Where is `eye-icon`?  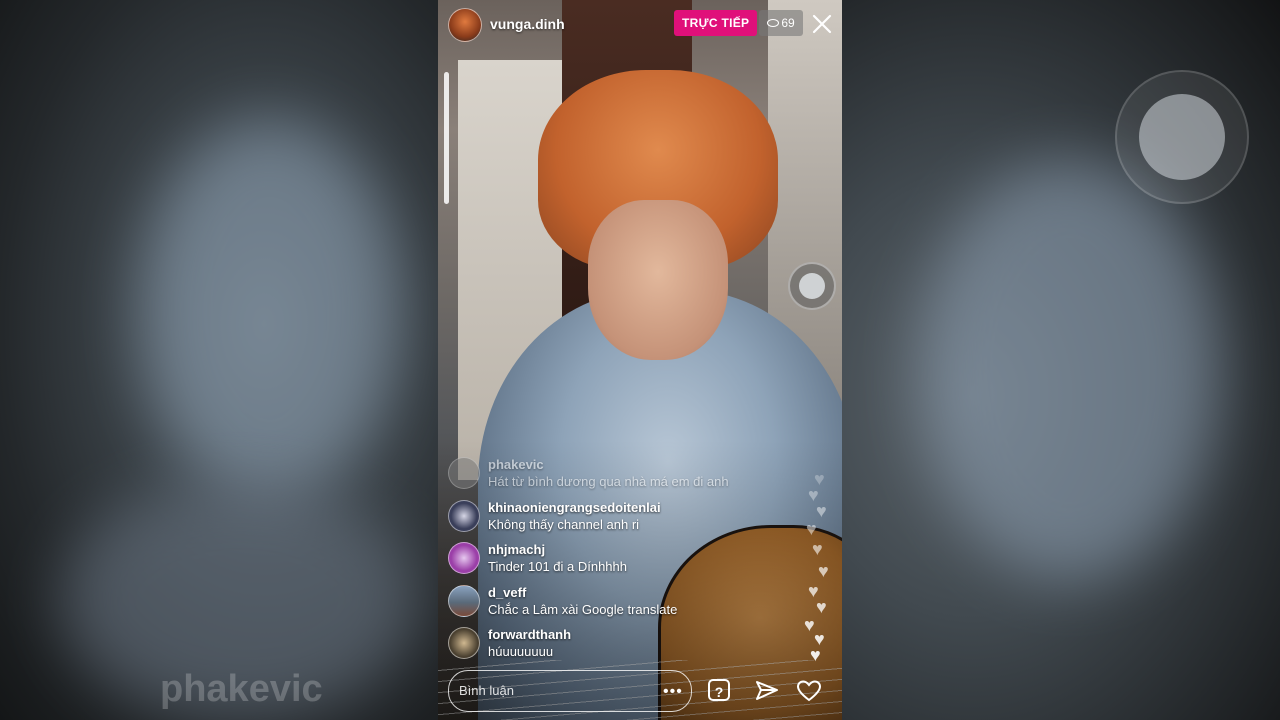 eye-icon is located at coordinates (773, 22).